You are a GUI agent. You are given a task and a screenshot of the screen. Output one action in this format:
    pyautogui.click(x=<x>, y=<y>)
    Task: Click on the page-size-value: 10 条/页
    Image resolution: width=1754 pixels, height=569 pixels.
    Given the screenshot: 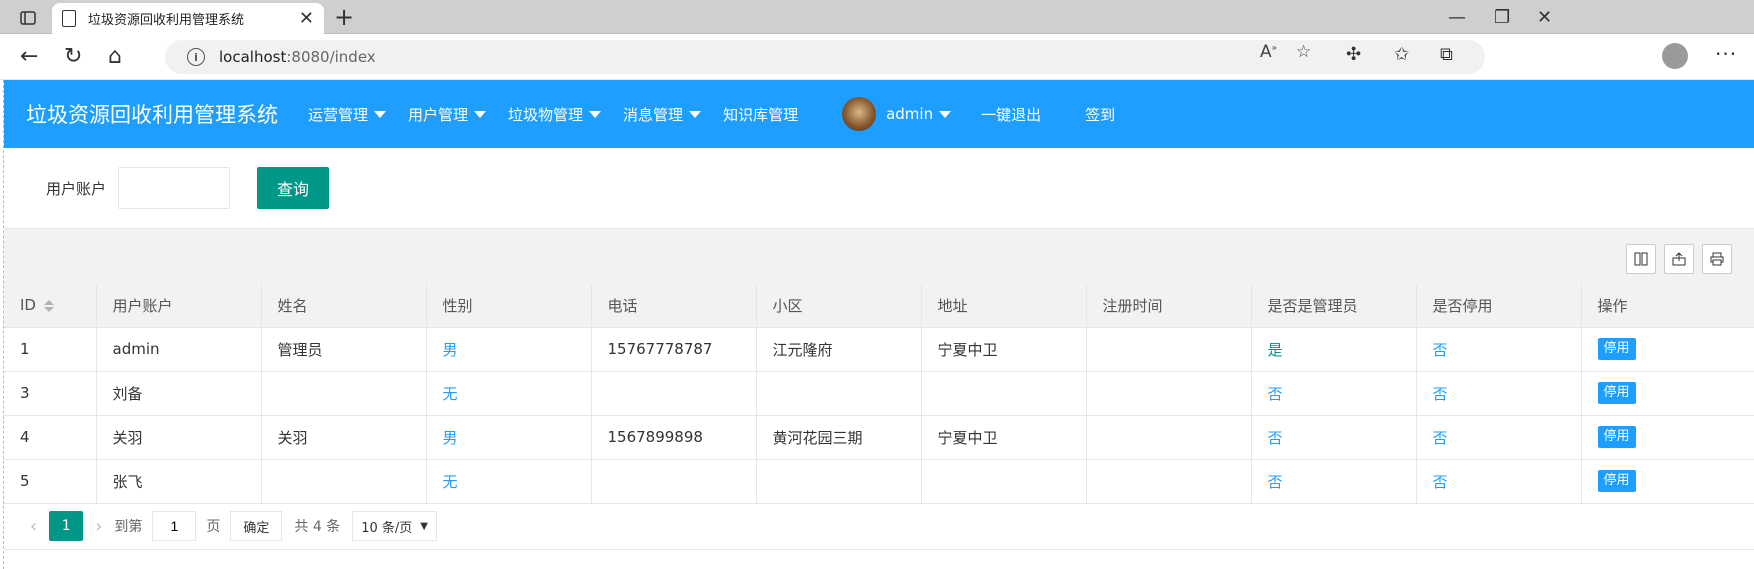 What is the action you would take?
    pyautogui.click(x=387, y=528)
    